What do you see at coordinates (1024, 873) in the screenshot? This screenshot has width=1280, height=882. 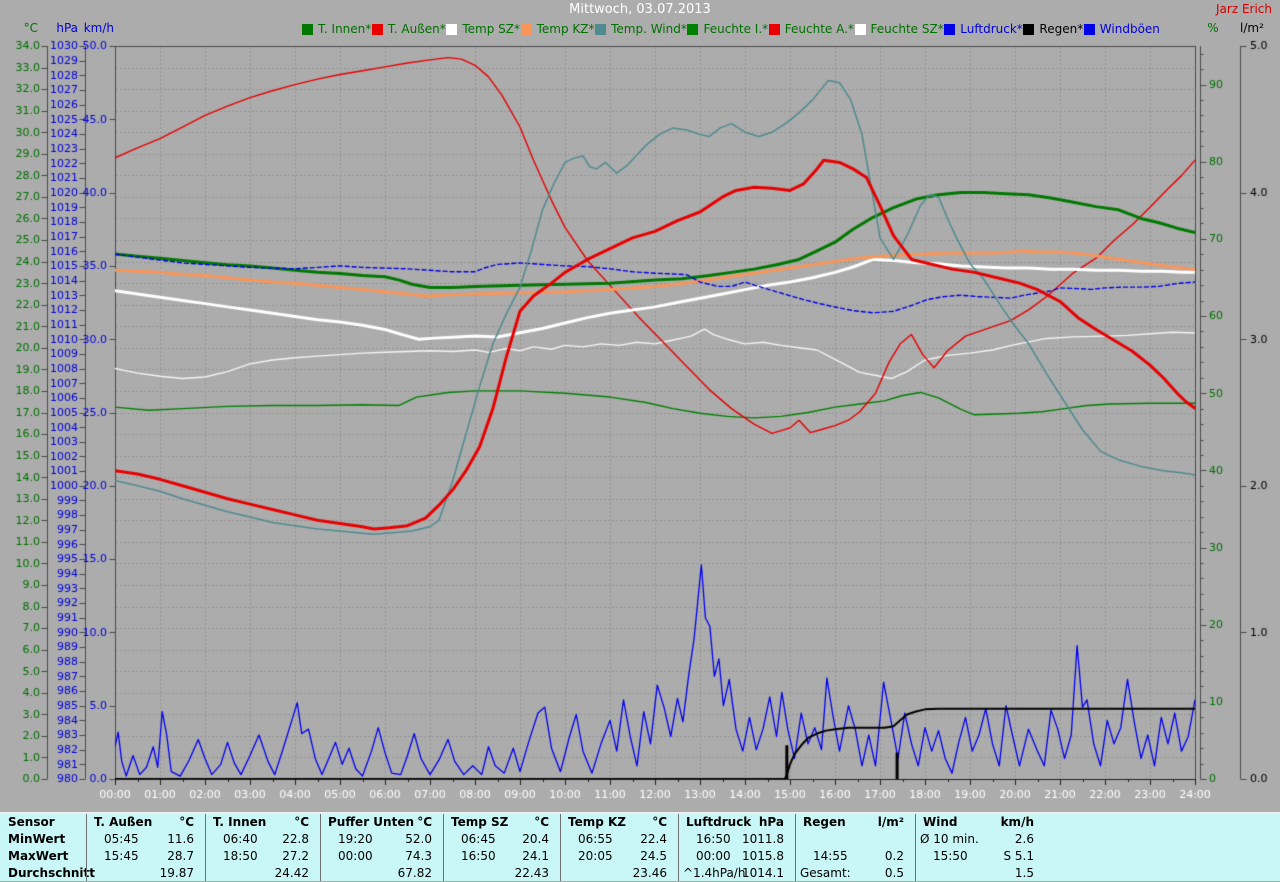 I see `stats-cell-value: 1.5` at bounding box center [1024, 873].